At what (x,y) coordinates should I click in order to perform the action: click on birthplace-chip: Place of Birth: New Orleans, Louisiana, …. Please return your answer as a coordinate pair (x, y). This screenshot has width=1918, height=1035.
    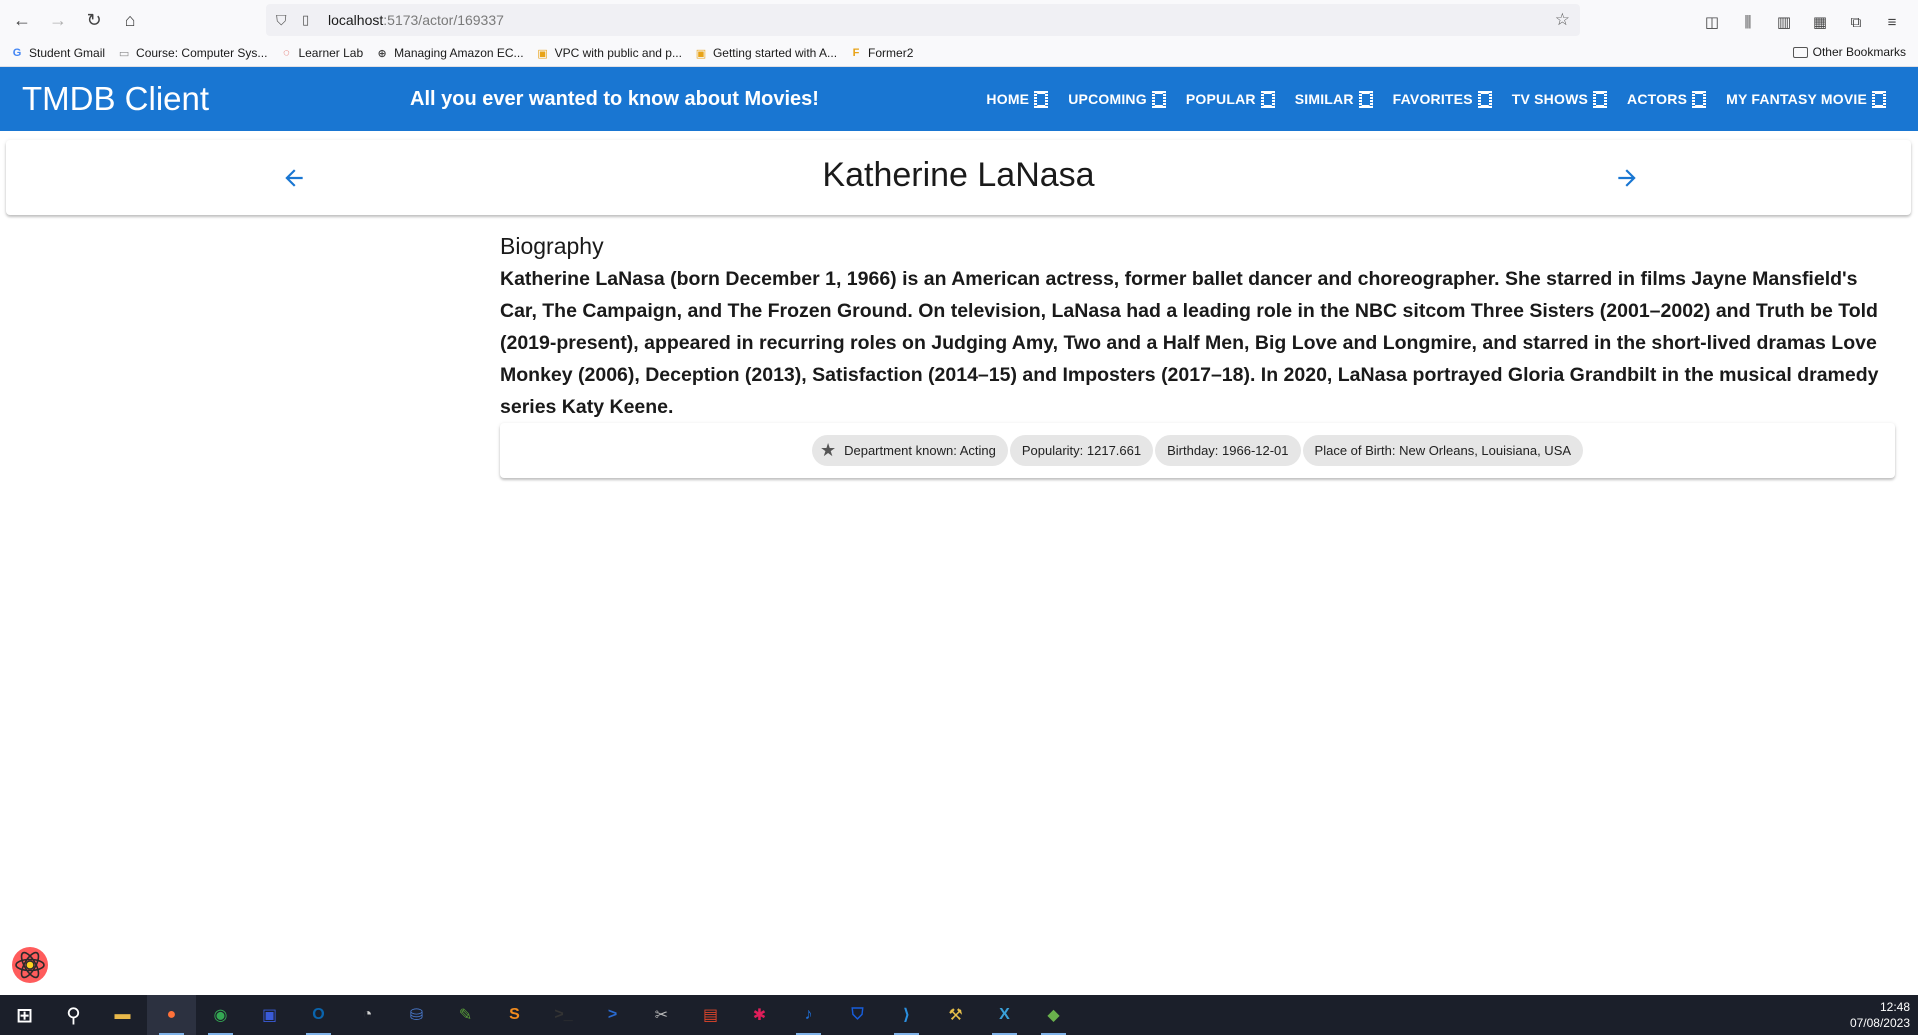
    Looking at the image, I should click on (1443, 450).